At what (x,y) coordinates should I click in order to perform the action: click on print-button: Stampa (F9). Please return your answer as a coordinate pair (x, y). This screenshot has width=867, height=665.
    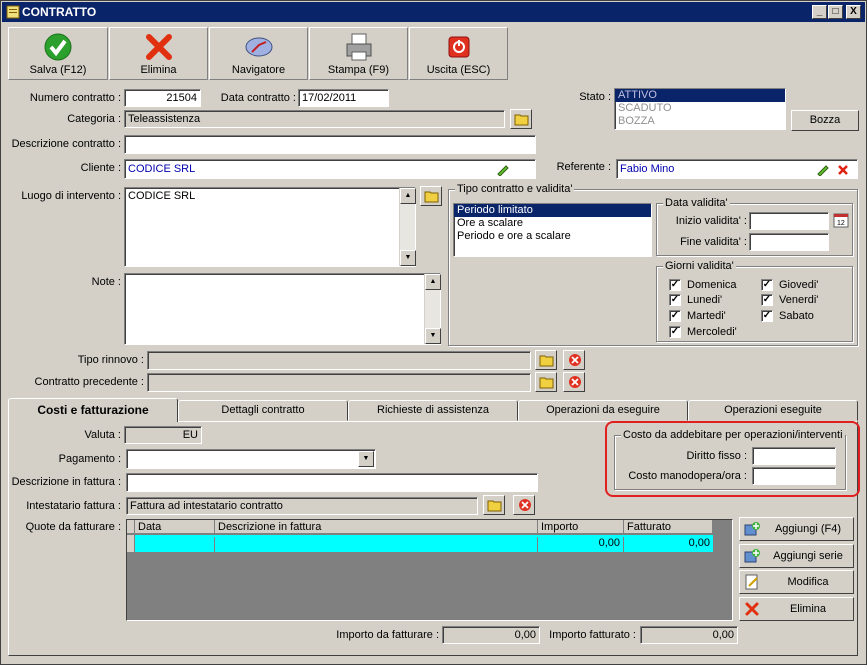
    Looking at the image, I should click on (358, 53).